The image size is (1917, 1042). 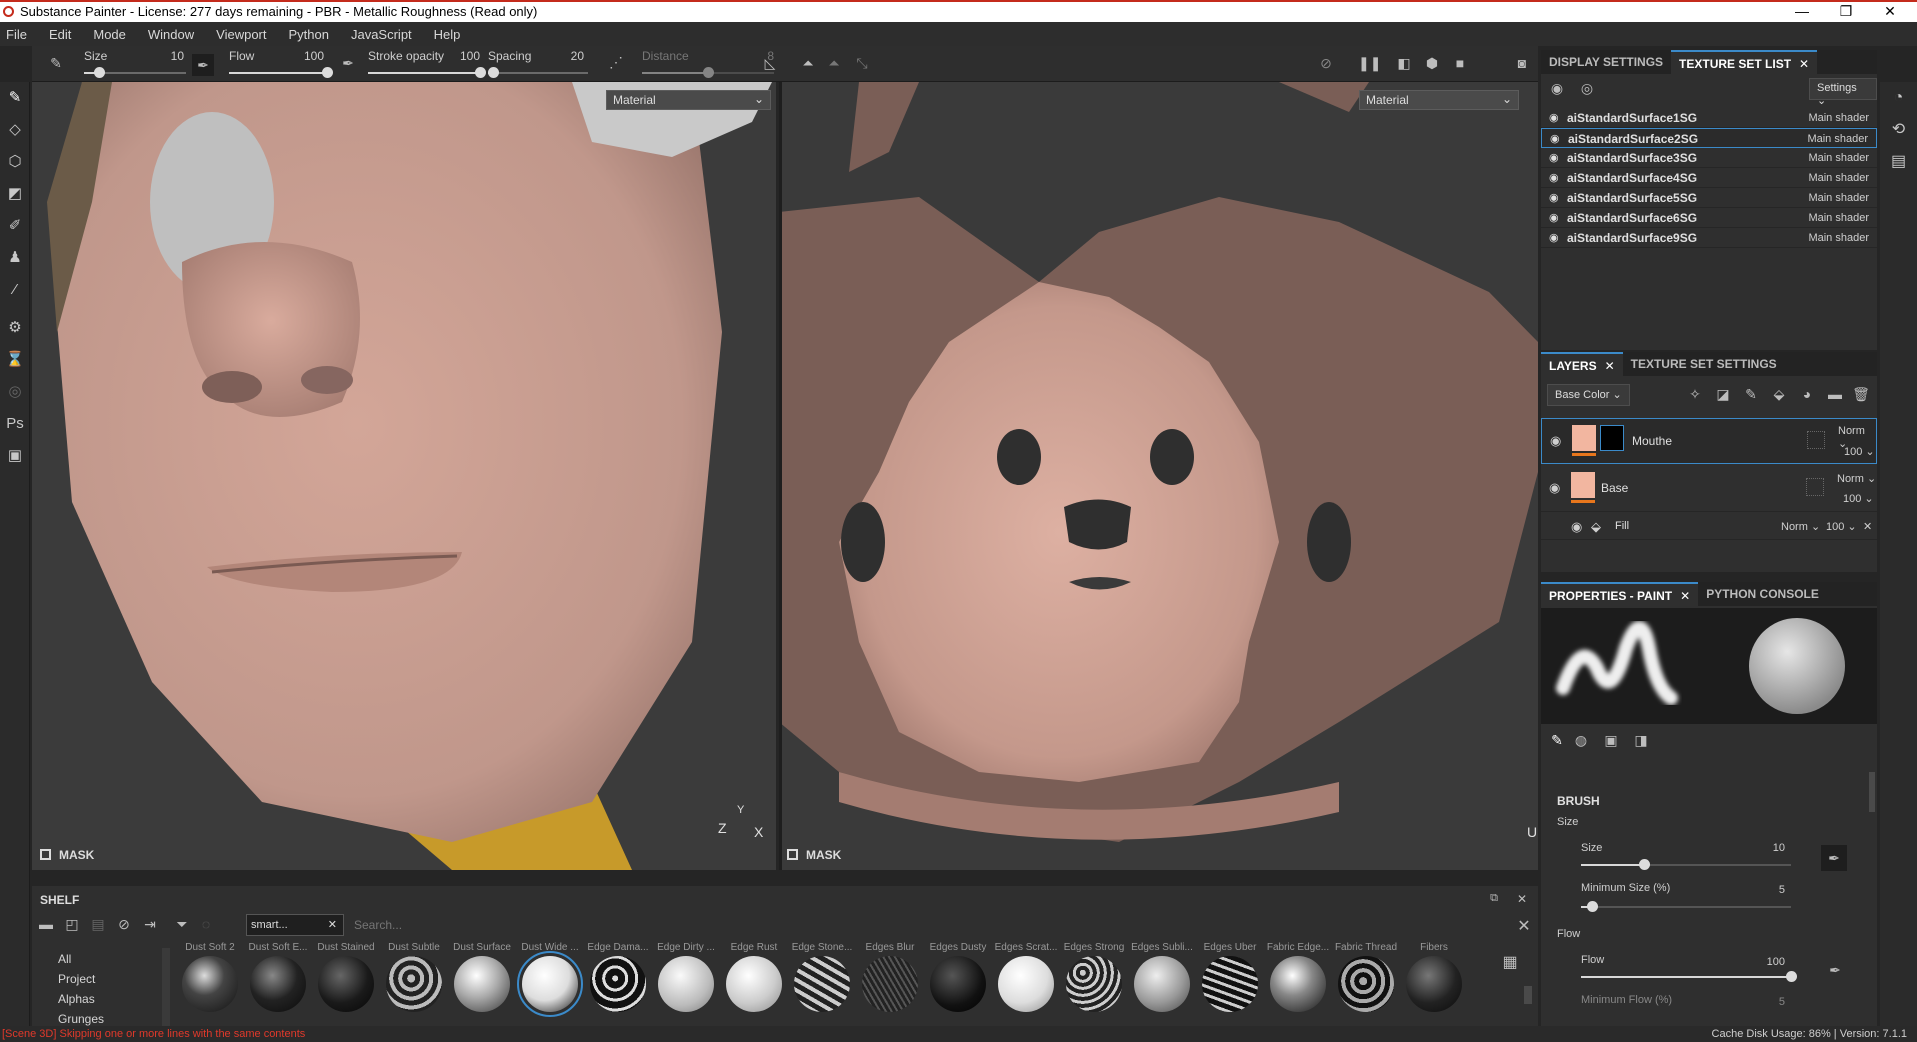 I want to click on brush-flow-slider, so click(x=1689, y=976).